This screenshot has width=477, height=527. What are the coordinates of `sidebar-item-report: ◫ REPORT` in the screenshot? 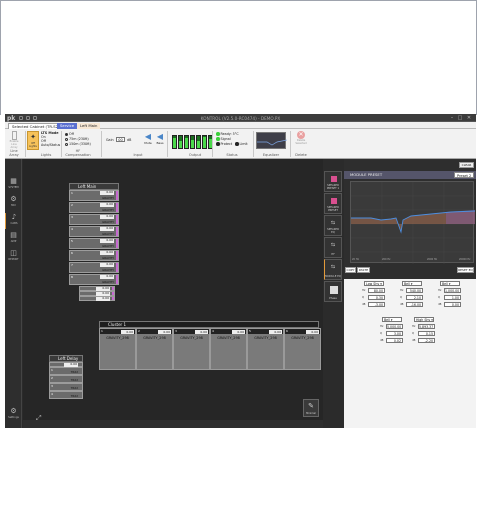 It's located at (13, 257).